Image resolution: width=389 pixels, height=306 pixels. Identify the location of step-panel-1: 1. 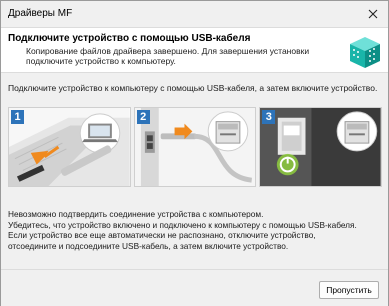
(69, 147).